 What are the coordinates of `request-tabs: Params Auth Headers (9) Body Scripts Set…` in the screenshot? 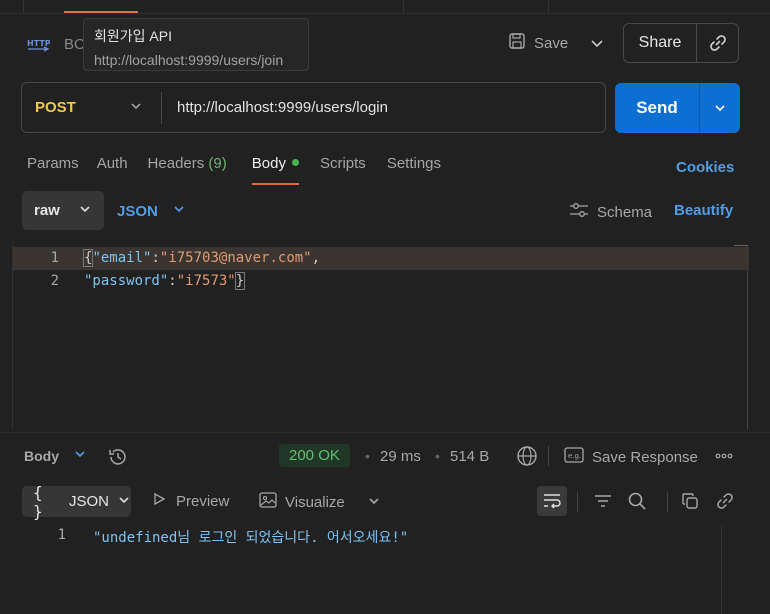 It's located at (241, 170).